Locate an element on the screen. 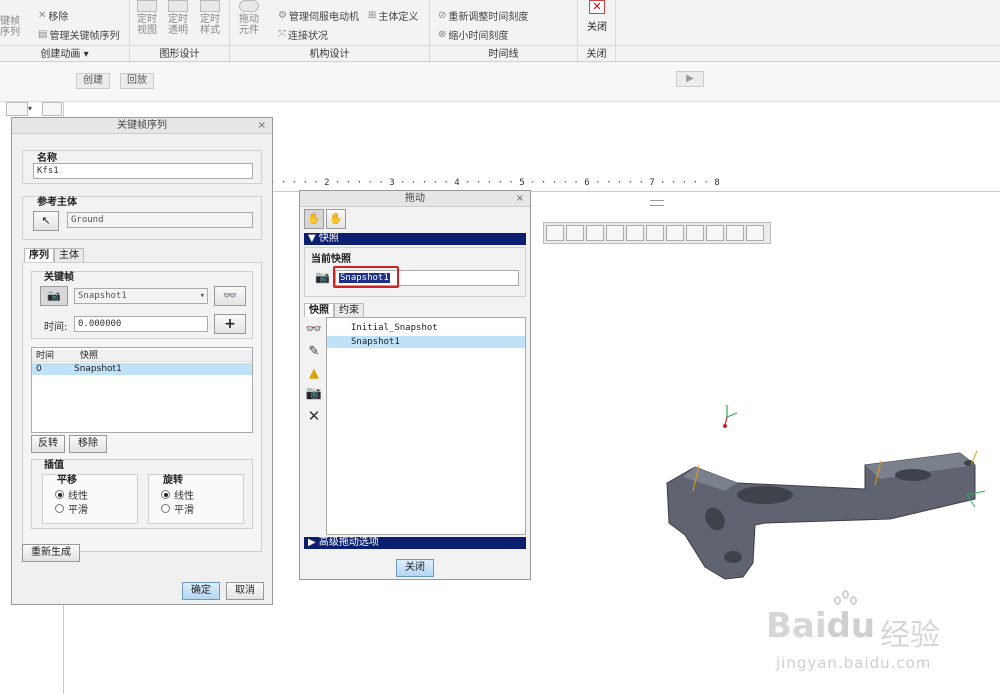 The height and width of the screenshot is (694, 1000). rotate-label: 旋转 is located at coordinates (173, 480).